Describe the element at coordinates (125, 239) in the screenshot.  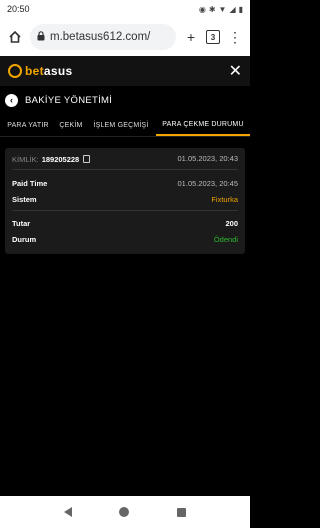
I see `status-row: Durum Ödendi` at that location.